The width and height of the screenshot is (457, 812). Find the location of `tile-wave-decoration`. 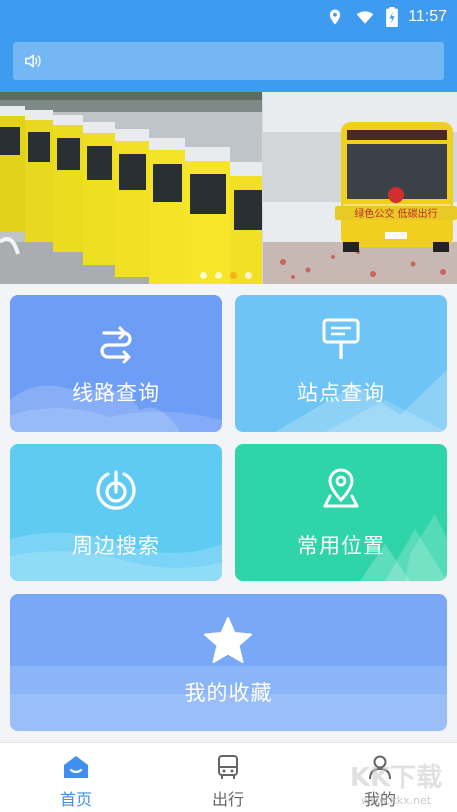

tile-wave-decoration is located at coordinates (116, 556).